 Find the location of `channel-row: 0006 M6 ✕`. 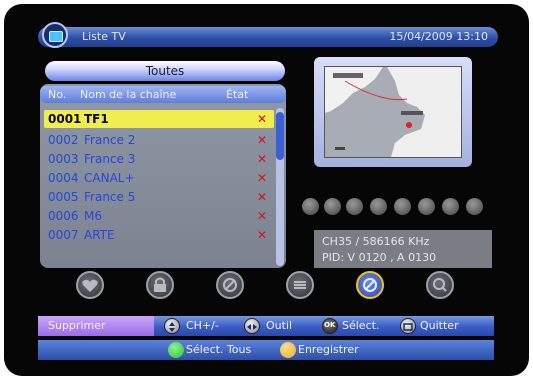

channel-row: 0006 M6 ✕ is located at coordinates (159, 216).